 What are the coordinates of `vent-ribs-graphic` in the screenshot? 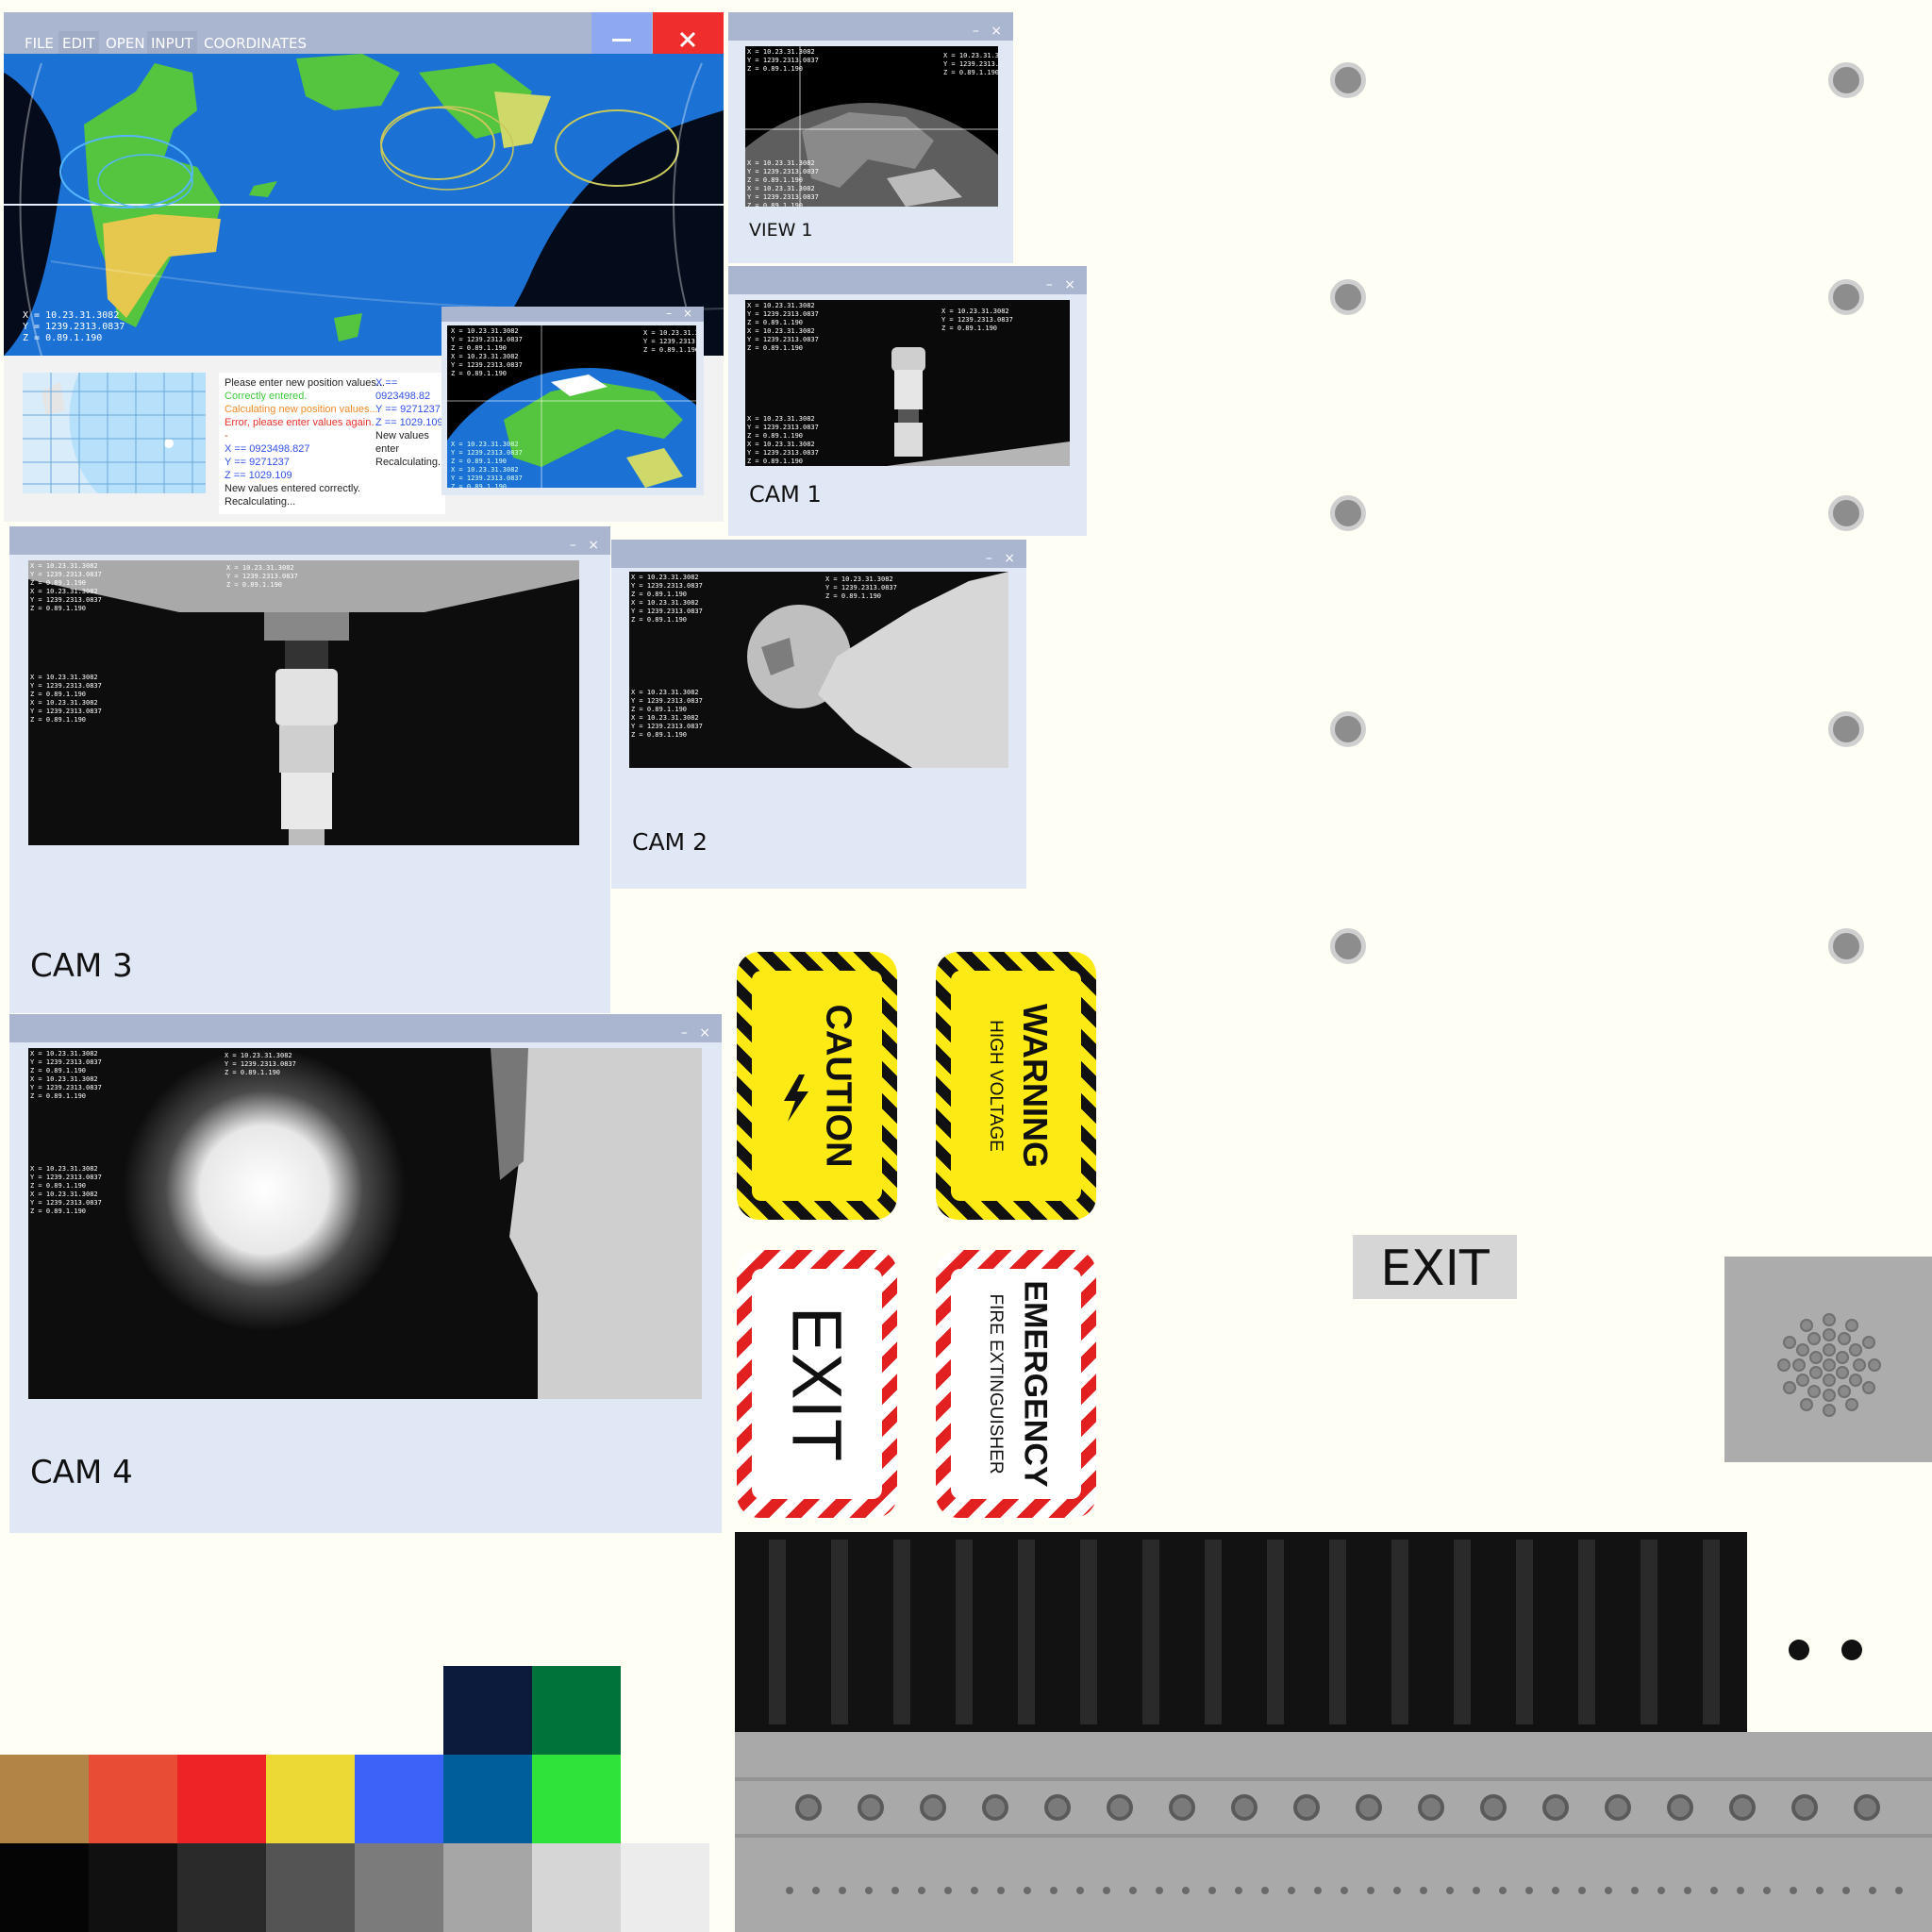 It's located at (1245, 1632).